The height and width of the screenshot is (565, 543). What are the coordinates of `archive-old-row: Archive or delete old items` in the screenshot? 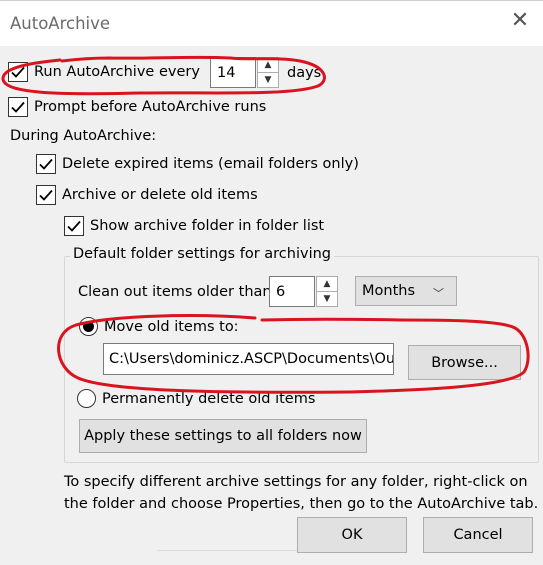 It's located at (147, 195).